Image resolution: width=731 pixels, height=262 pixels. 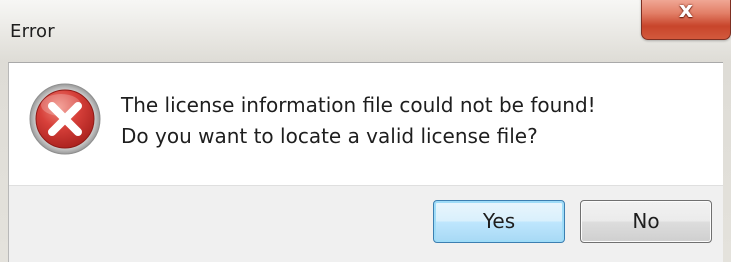 What do you see at coordinates (686, 11) in the screenshot?
I see `close-icon: x` at bounding box center [686, 11].